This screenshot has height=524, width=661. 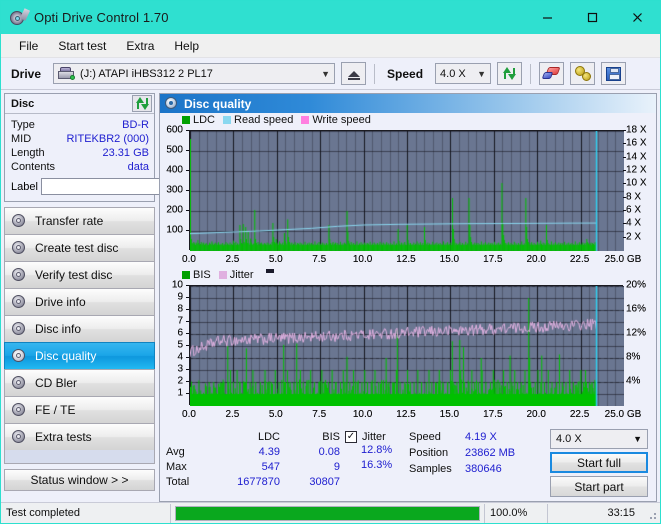 What do you see at coordinates (180, 381) in the screenshot?
I see `y-tick-label: 2` at bounding box center [180, 381].